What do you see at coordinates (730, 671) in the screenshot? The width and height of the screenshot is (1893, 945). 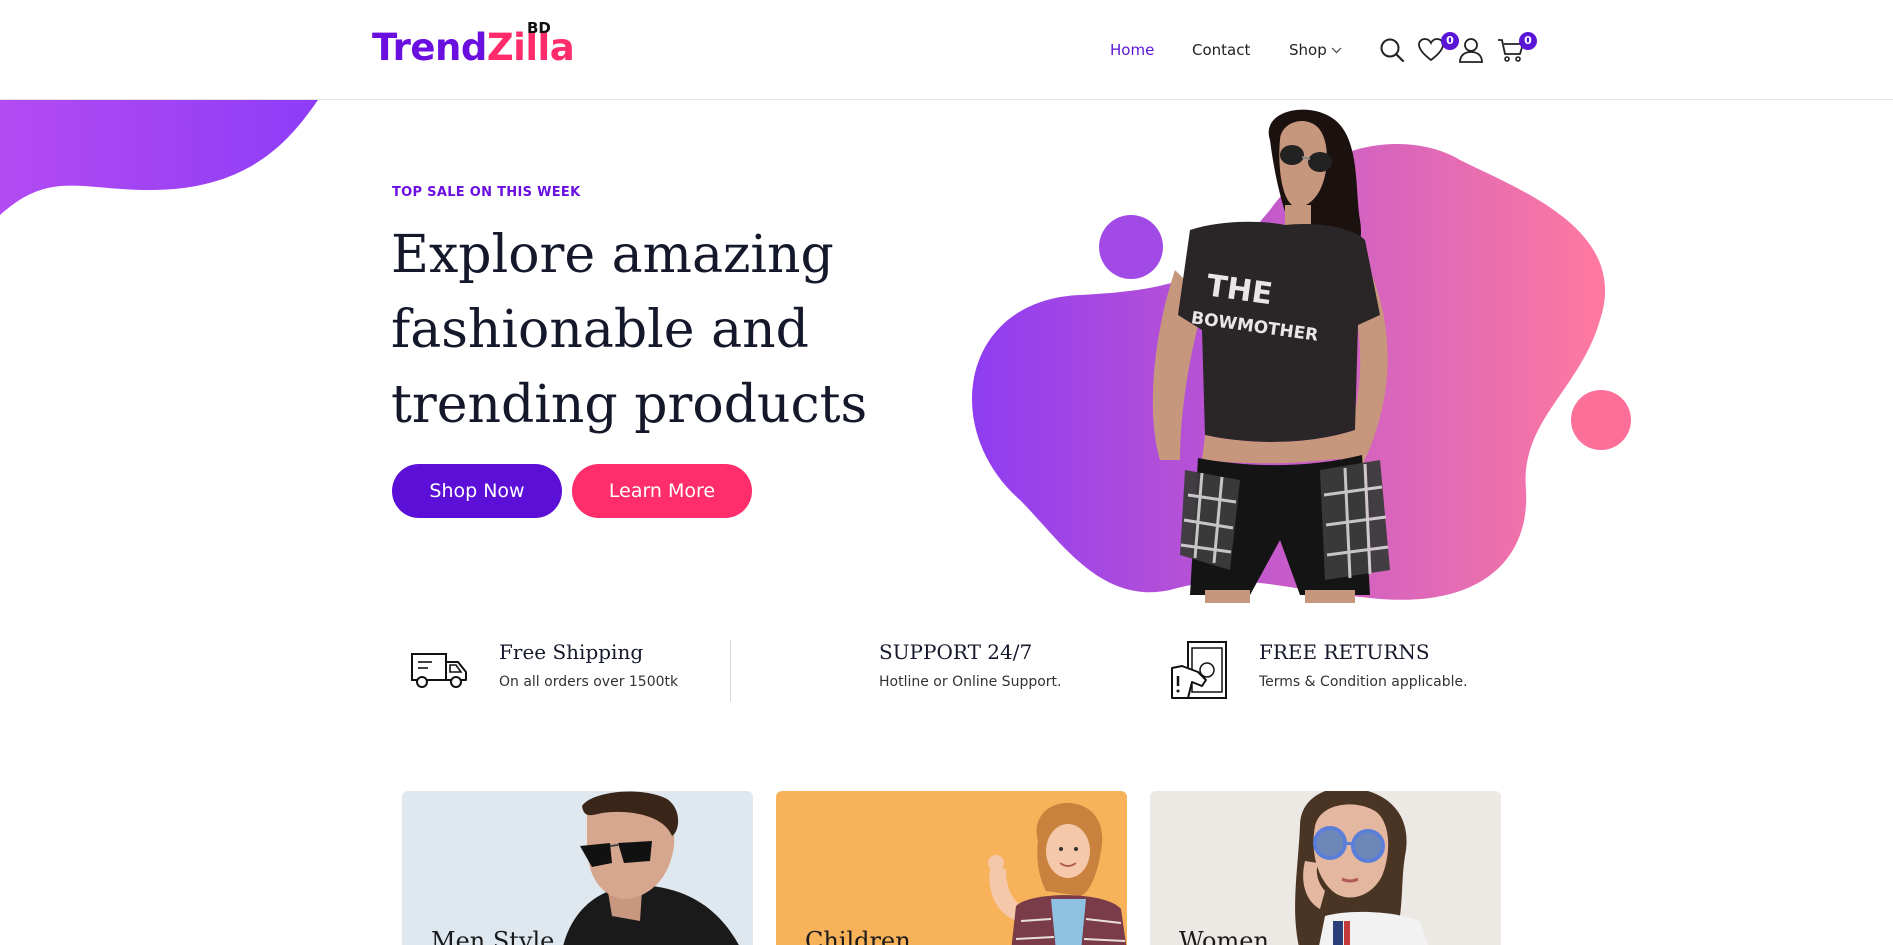 I see `feature-divider` at bounding box center [730, 671].